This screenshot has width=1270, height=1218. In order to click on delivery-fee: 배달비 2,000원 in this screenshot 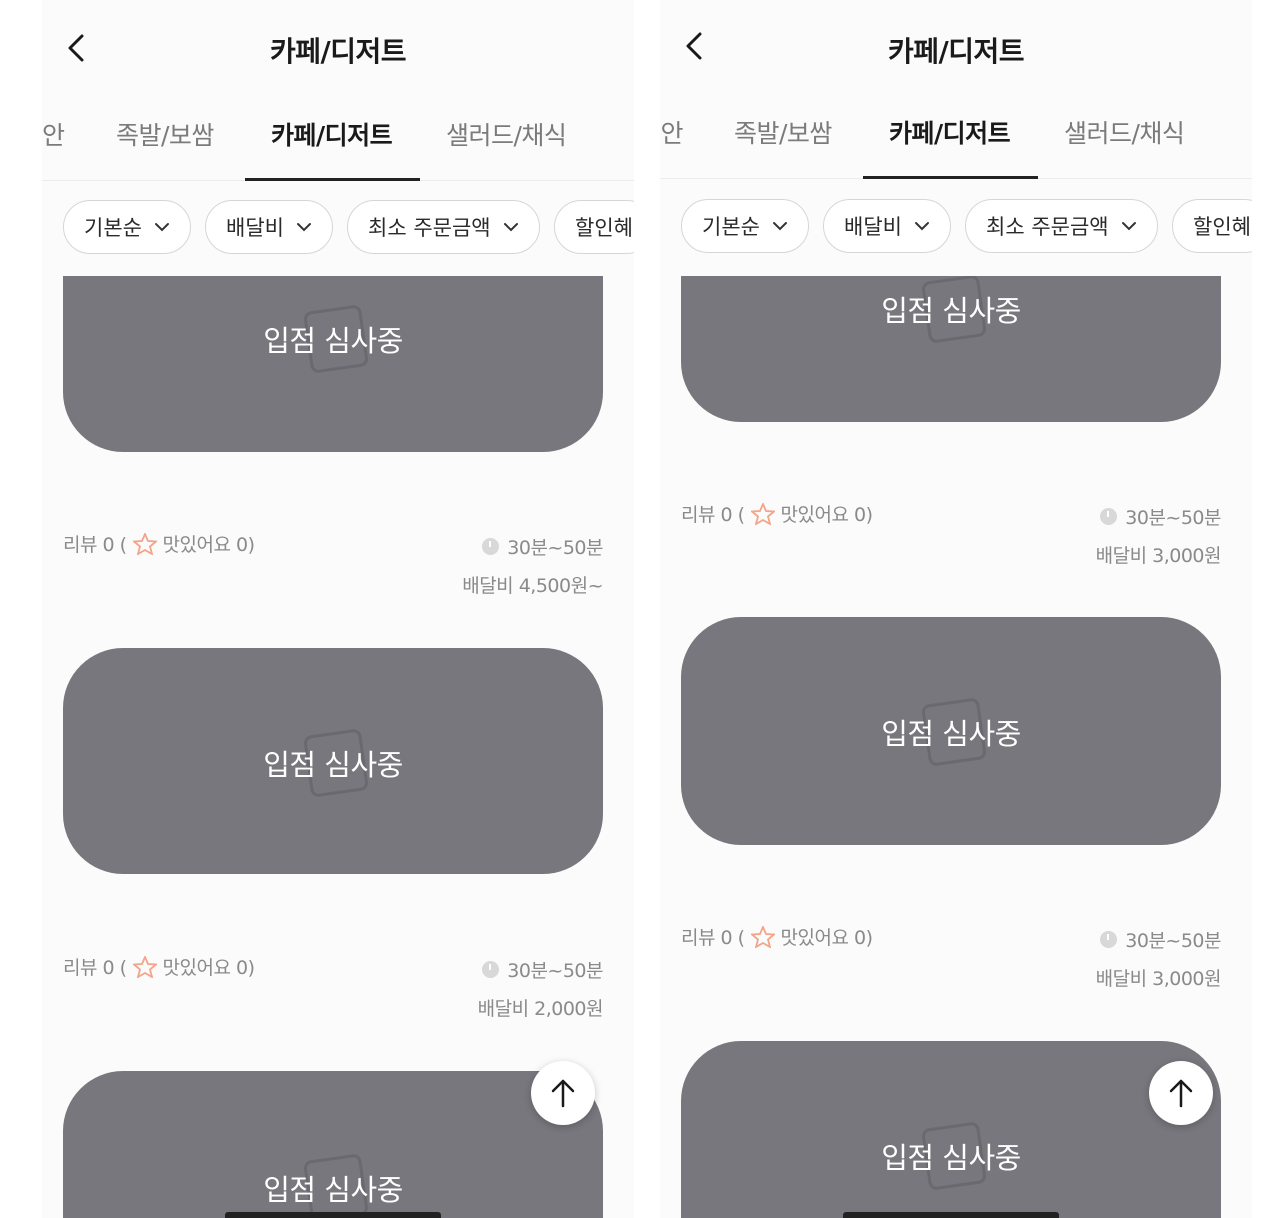, I will do `click(540, 1008)`.